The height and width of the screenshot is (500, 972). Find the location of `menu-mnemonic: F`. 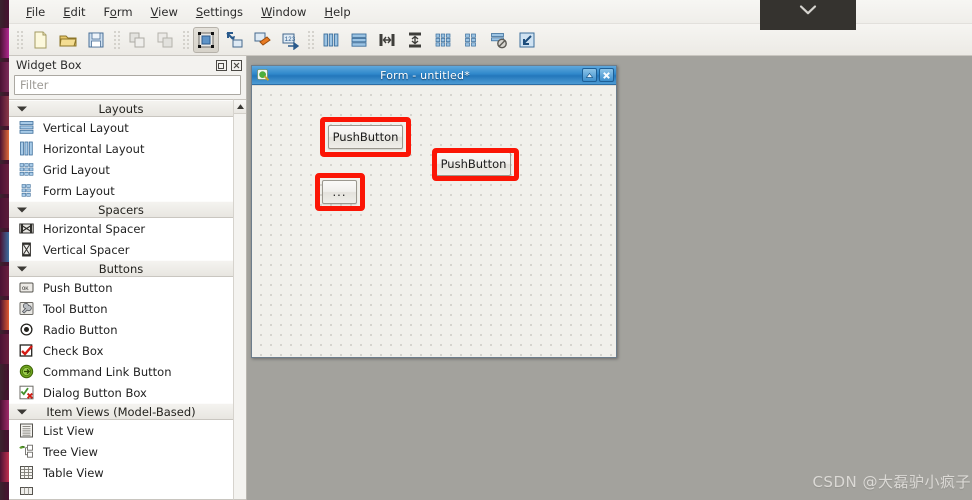

menu-mnemonic: F is located at coordinates (29, 11).